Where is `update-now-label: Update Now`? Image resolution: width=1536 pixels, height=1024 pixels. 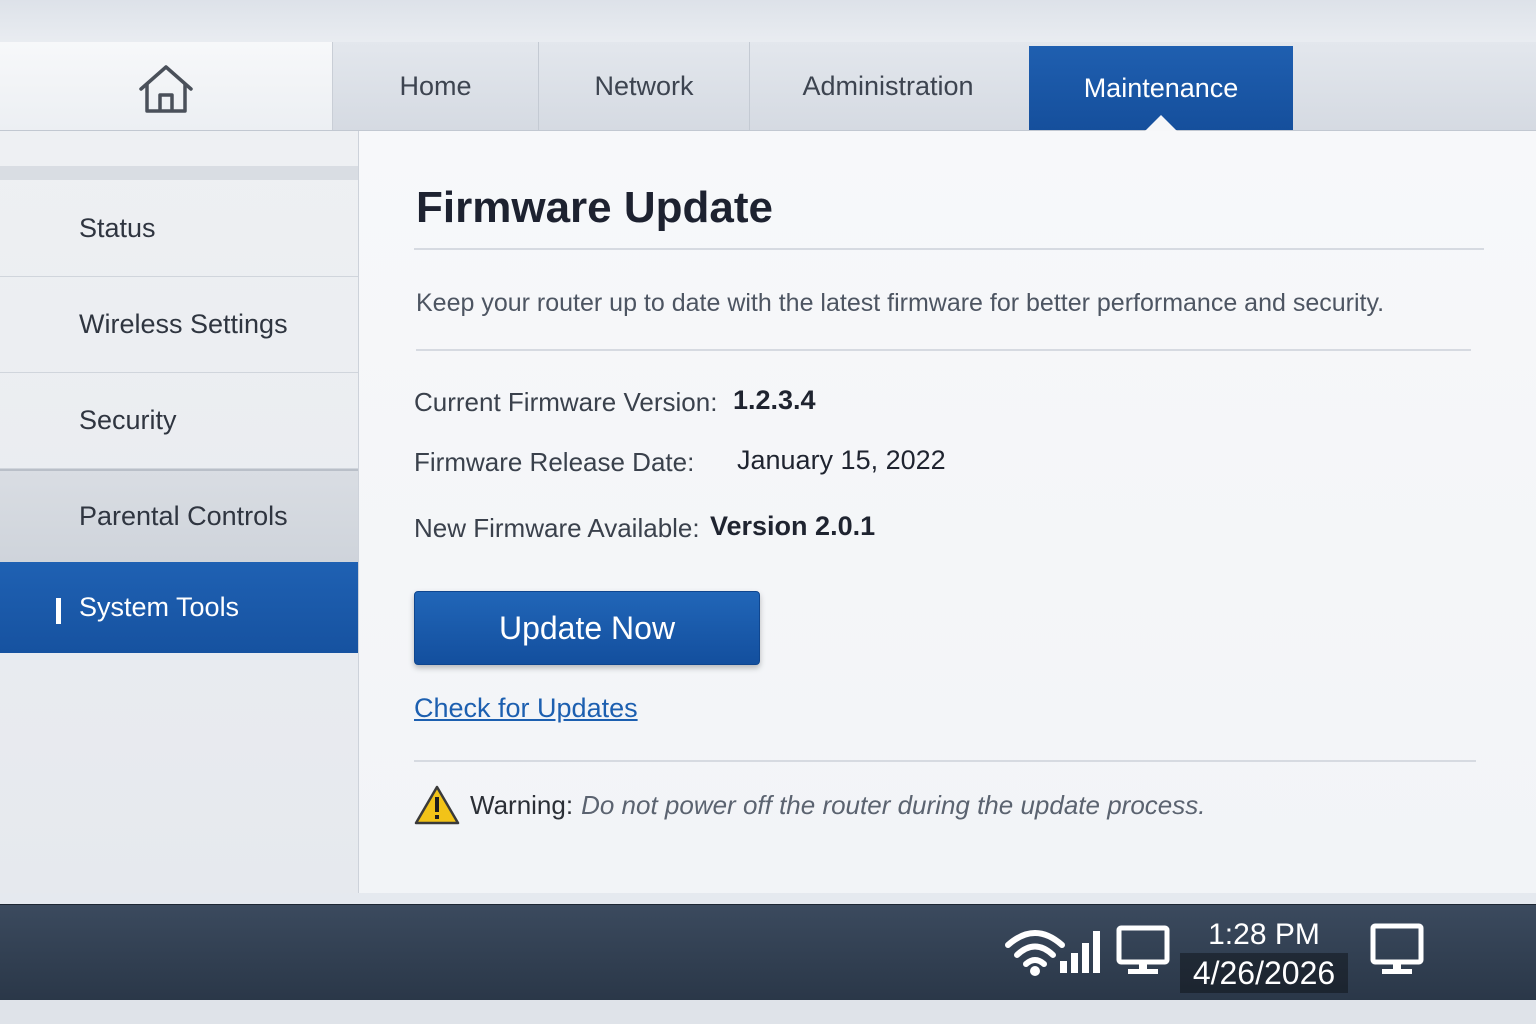
update-now-label: Update Now is located at coordinates (587, 627).